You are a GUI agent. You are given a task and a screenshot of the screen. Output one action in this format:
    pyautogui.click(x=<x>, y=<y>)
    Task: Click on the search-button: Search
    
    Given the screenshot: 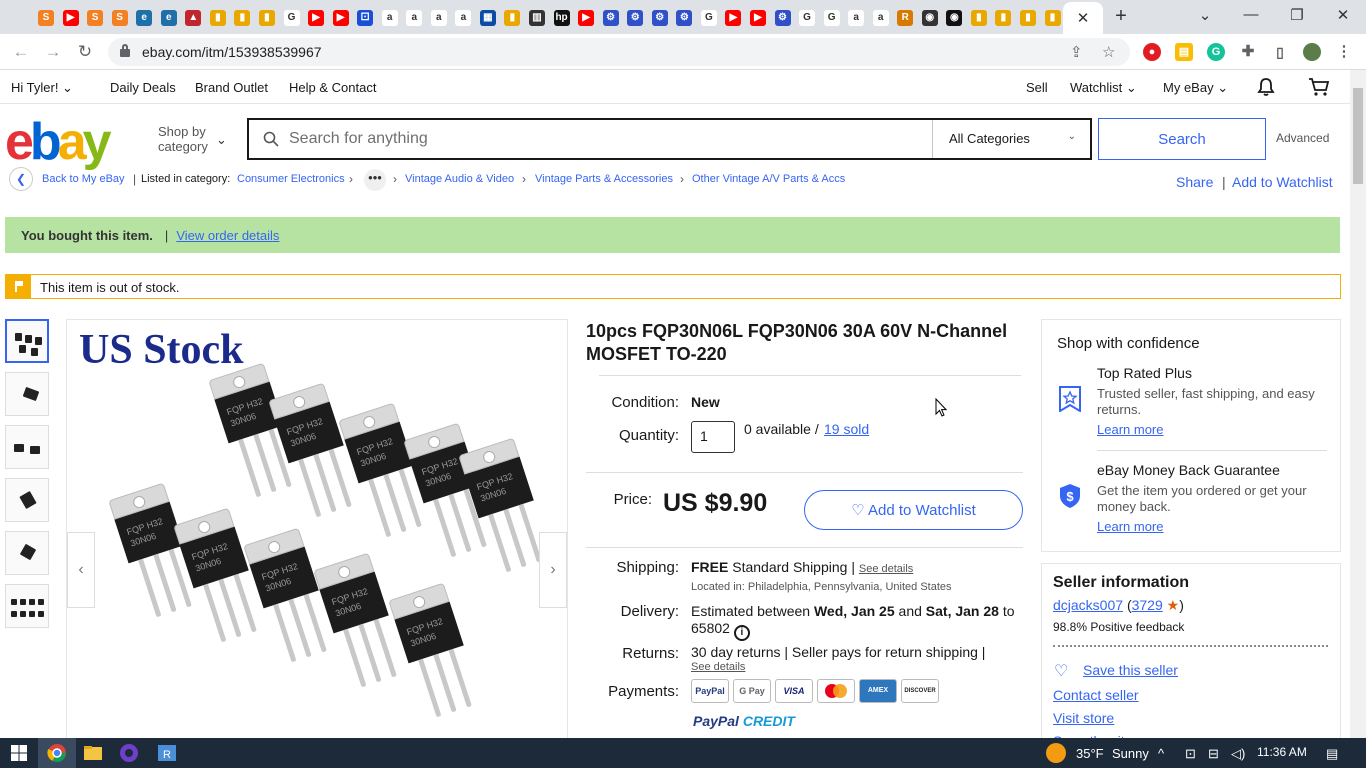 What is the action you would take?
    pyautogui.click(x=1182, y=139)
    